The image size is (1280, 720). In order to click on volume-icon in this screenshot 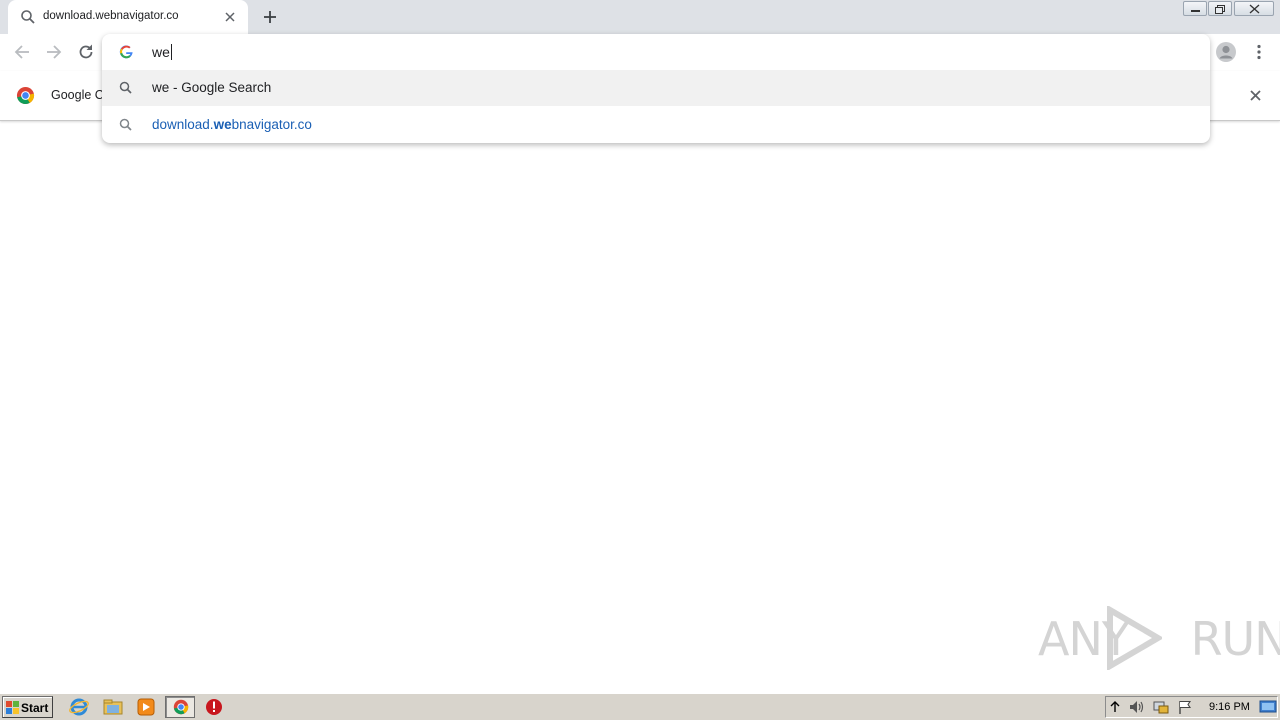, I will do `click(1137, 707)`.